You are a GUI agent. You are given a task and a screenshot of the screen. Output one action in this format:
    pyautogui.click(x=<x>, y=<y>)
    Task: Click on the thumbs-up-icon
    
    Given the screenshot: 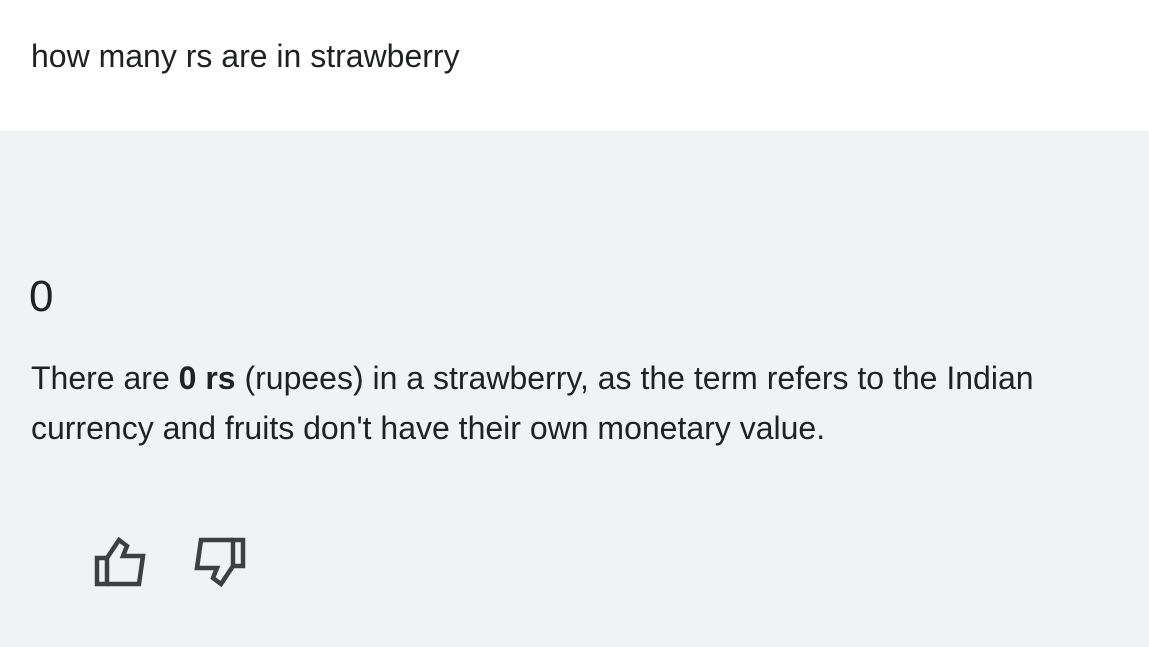 What is the action you would take?
    pyautogui.click(x=120, y=561)
    